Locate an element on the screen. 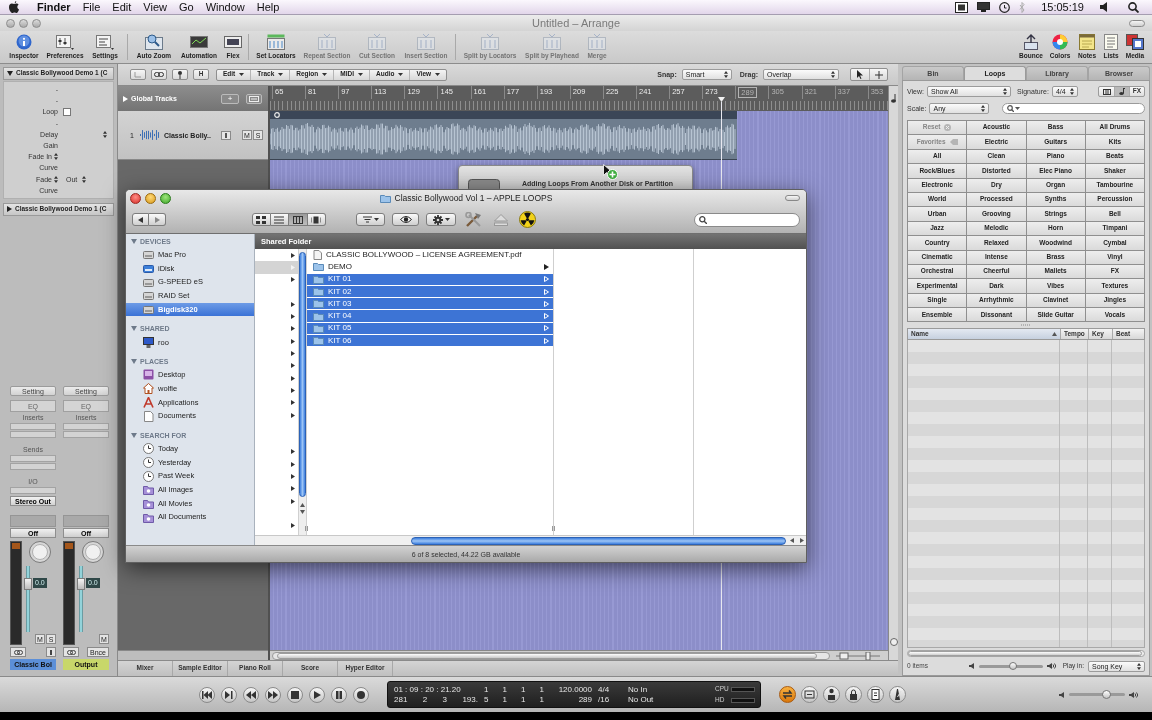 The image size is (1152, 720). eject-icon is located at coordinates (501, 219).